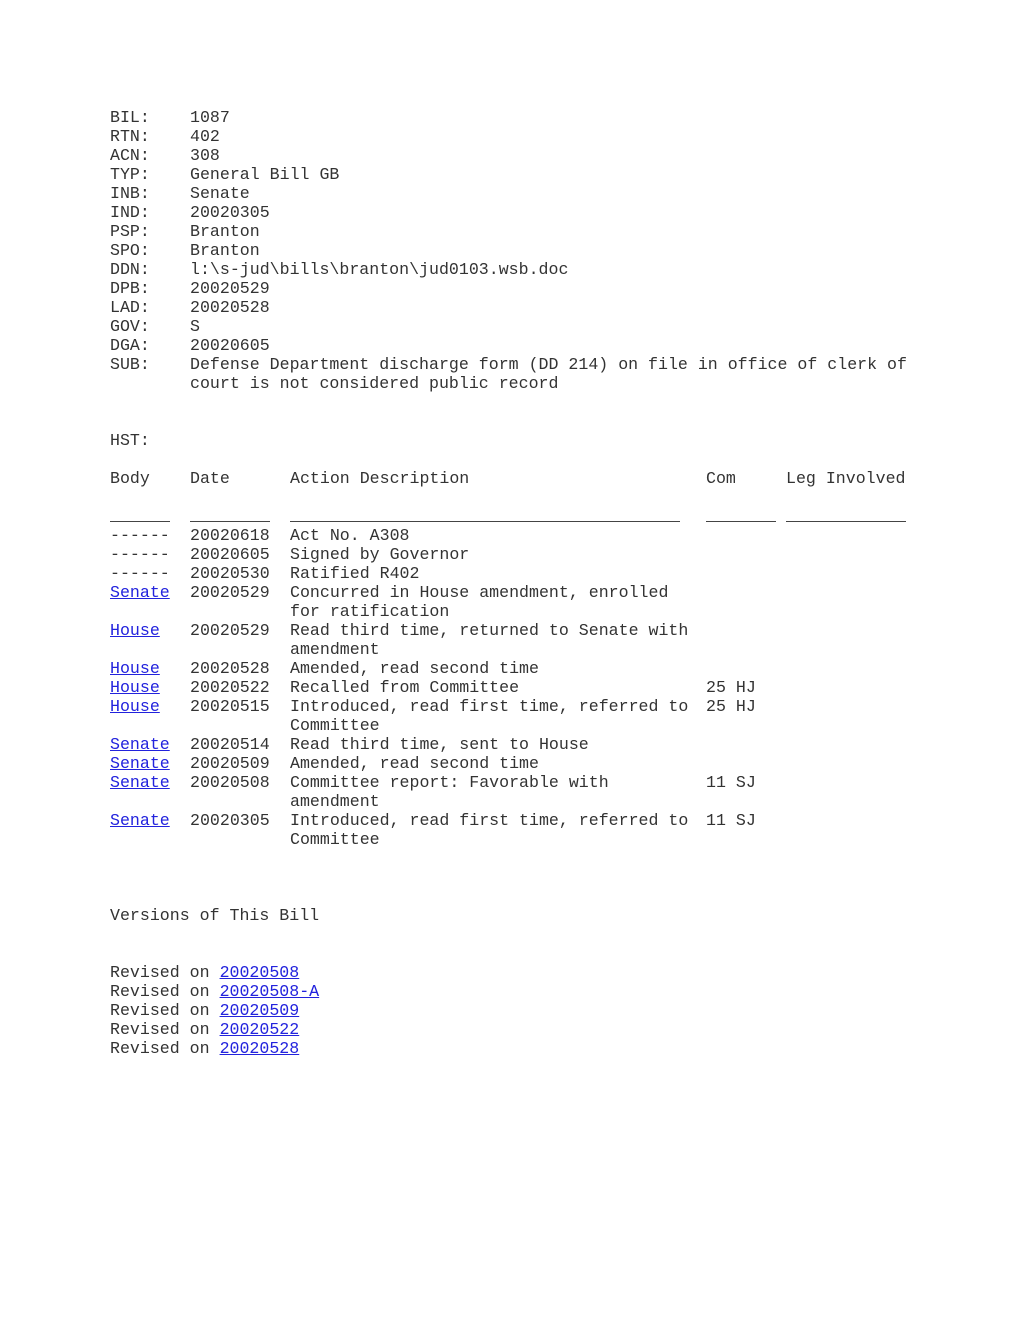 The width and height of the screenshot is (1020, 1320). What do you see at coordinates (195, 326) in the screenshot?
I see `field-value: S` at bounding box center [195, 326].